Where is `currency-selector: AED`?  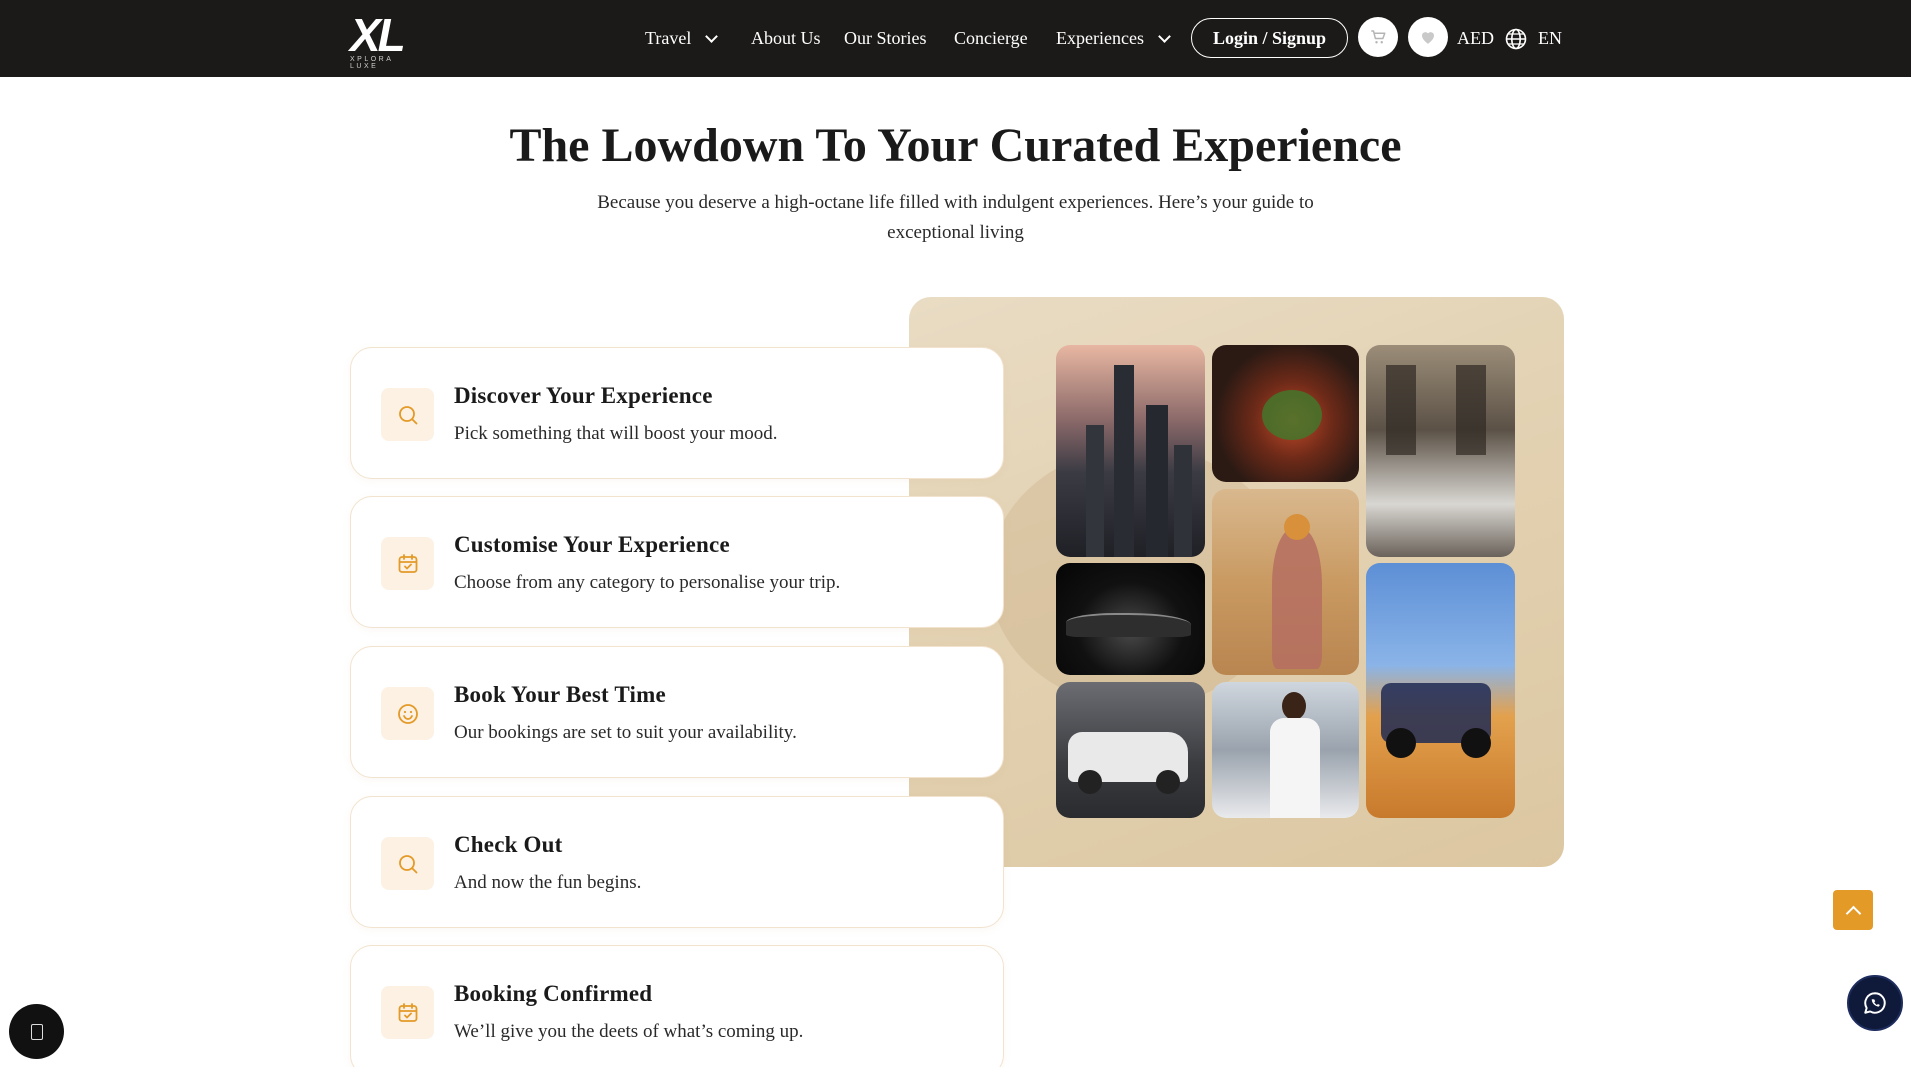 currency-selector: AED is located at coordinates (1475, 38).